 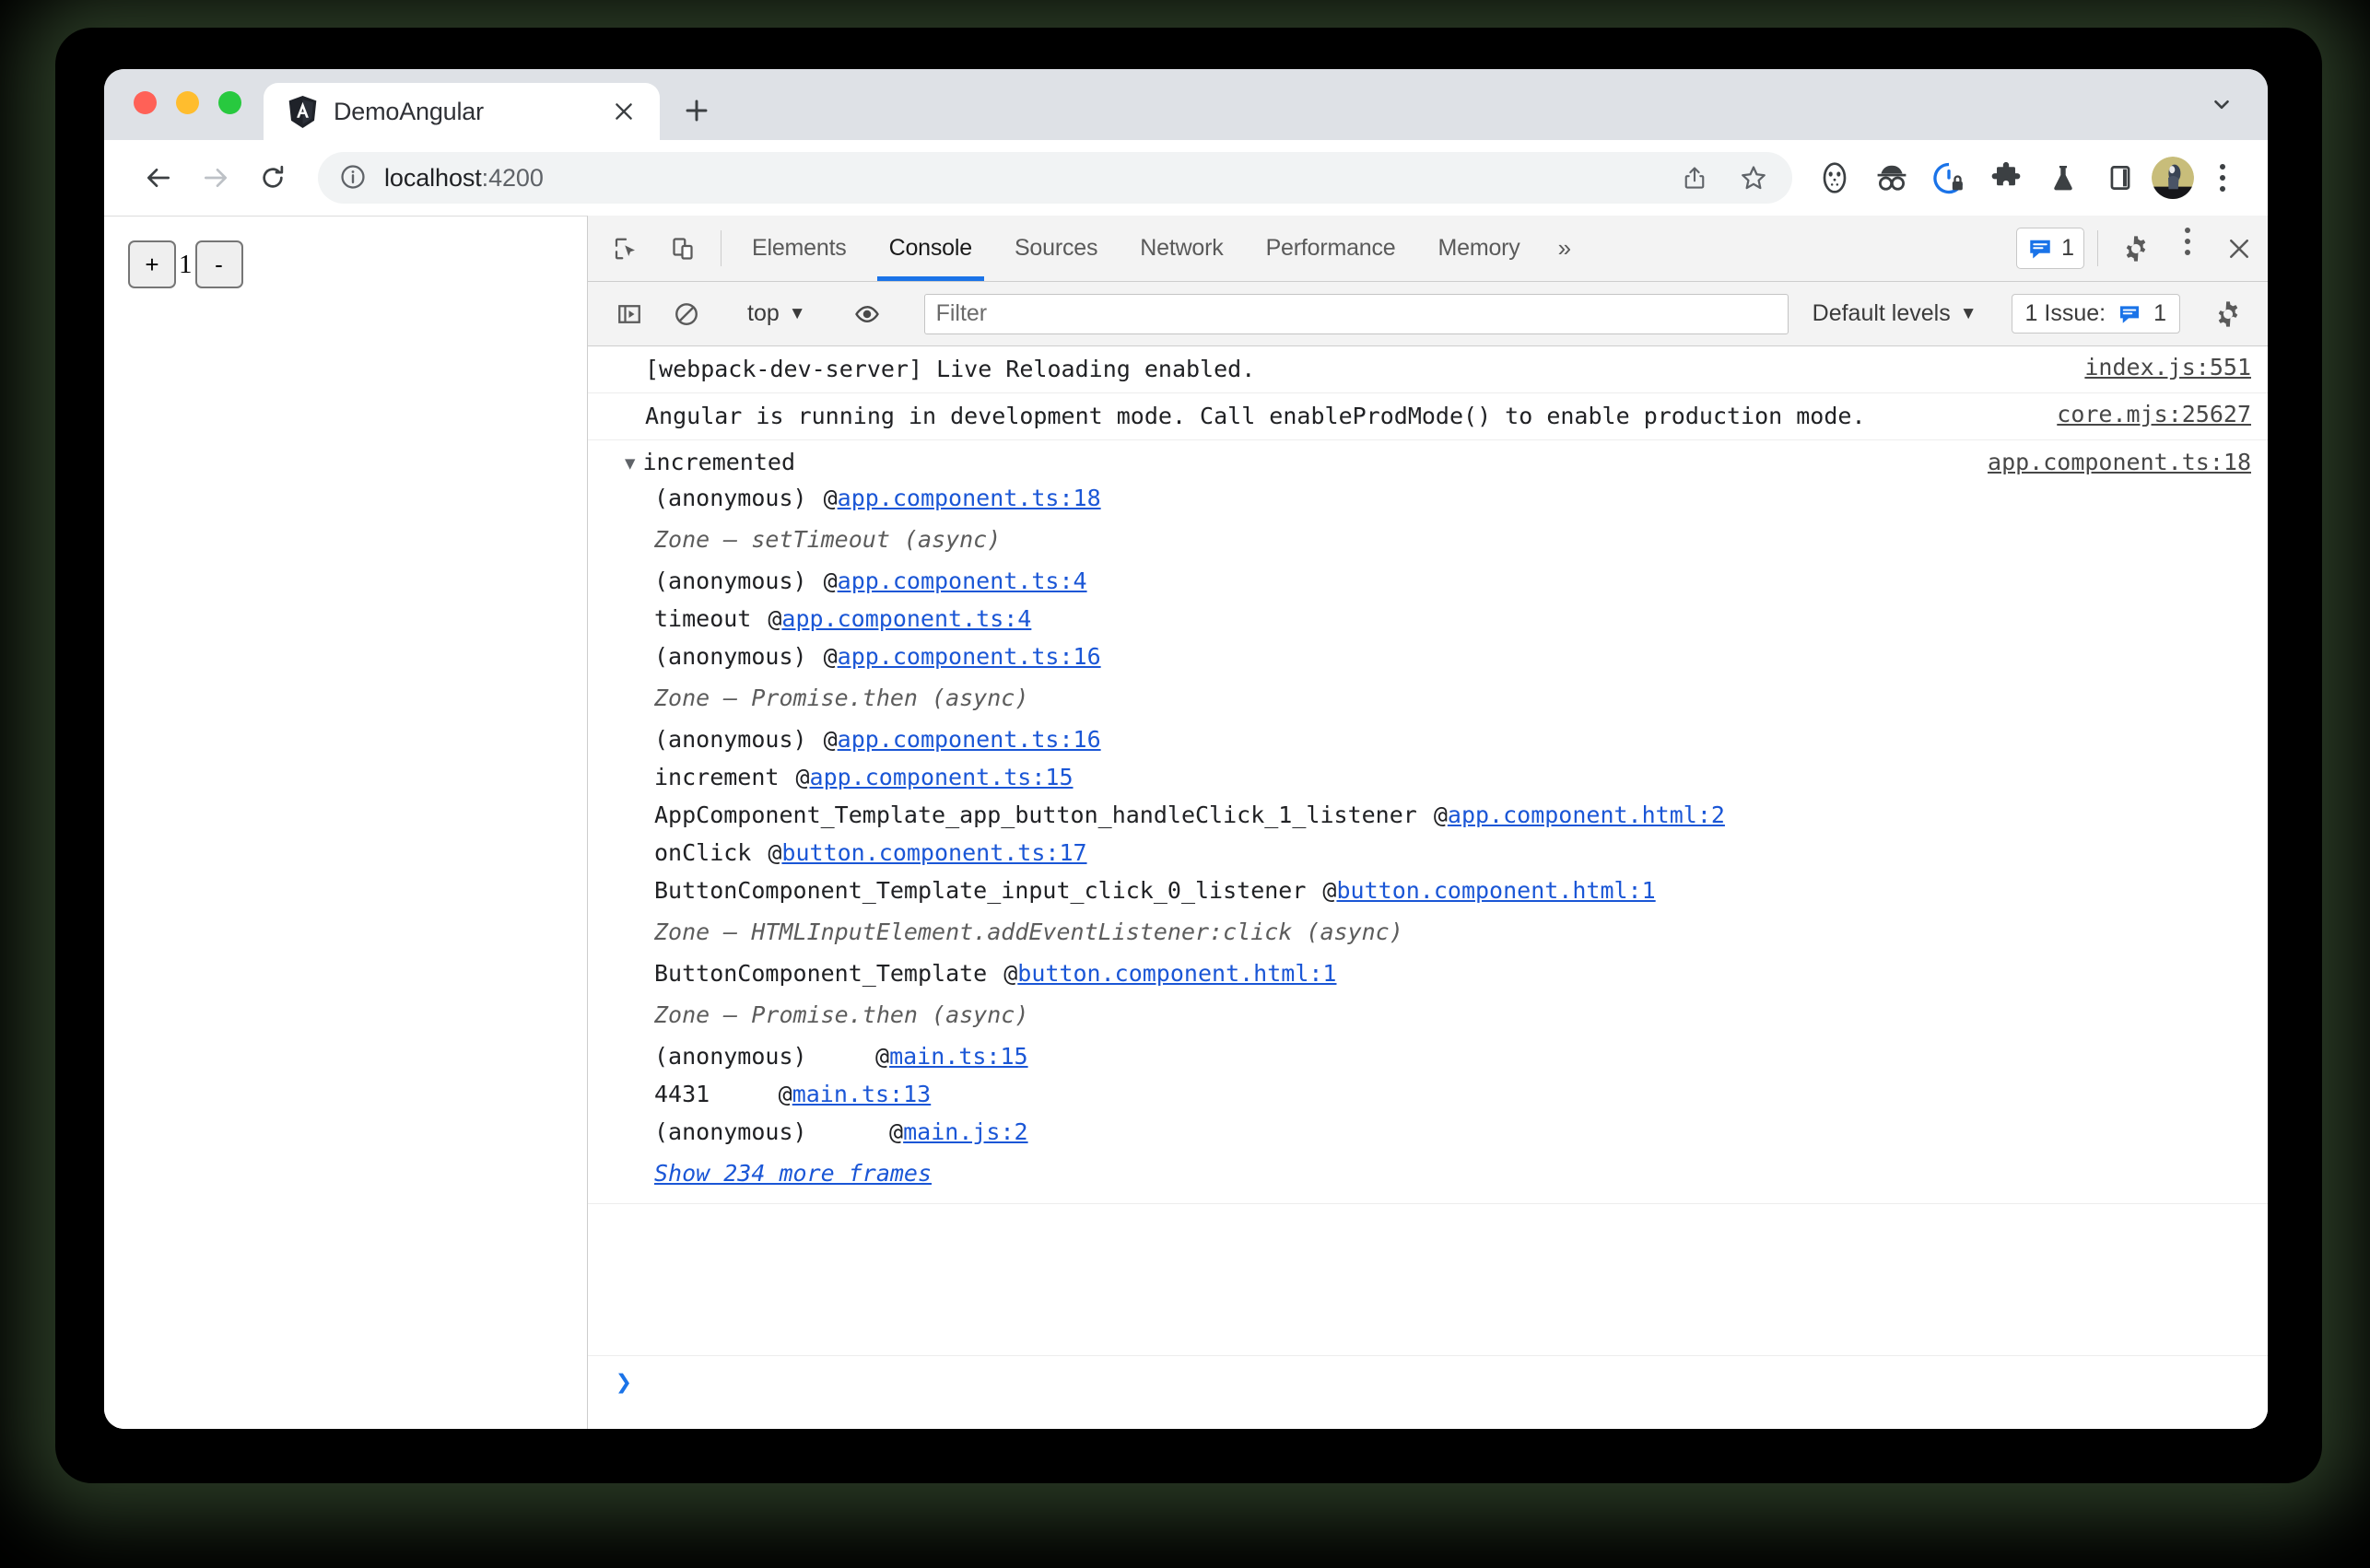 What do you see at coordinates (1027, 853) in the screenshot?
I see `frame-location: @ button.component.ts:17` at bounding box center [1027, 853].